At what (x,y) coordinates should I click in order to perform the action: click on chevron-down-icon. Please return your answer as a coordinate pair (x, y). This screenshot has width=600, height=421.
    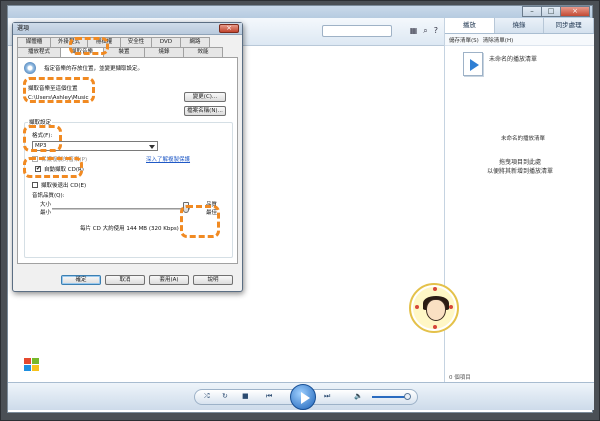
    Looking at the image, I should click on (152, 147).